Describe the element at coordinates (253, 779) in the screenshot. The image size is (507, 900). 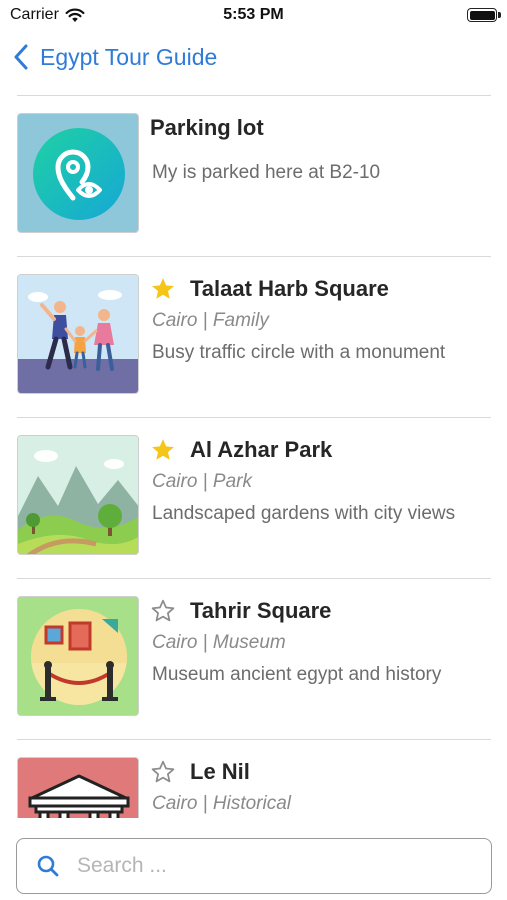
I see `list-item-le-nil: Le Nil Cairo | Historical` at that location.